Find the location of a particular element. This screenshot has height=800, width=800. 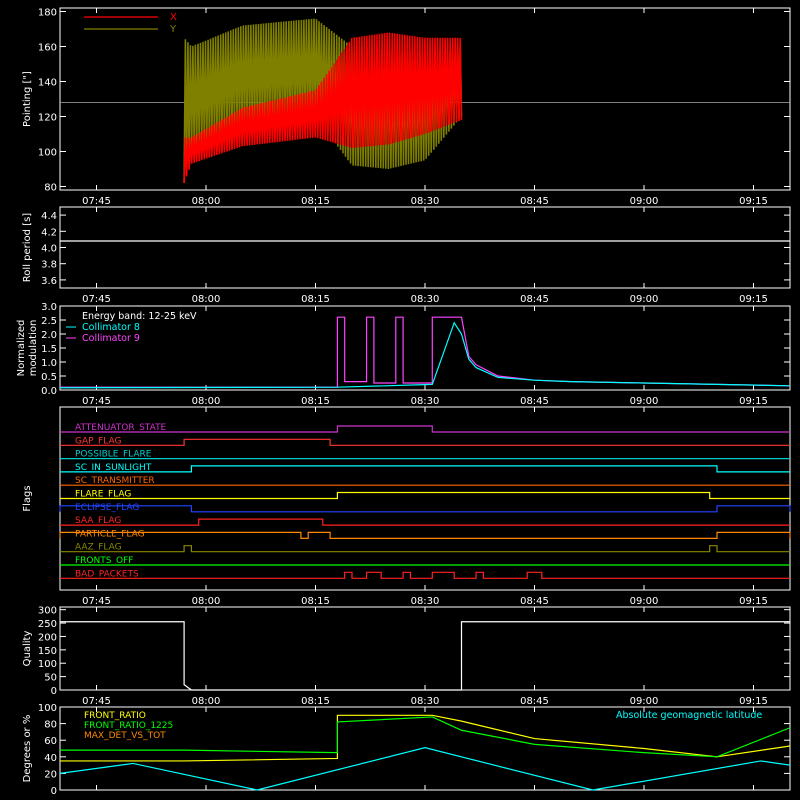

panel-ylabel: Flags is located at coordinates (27, 498).